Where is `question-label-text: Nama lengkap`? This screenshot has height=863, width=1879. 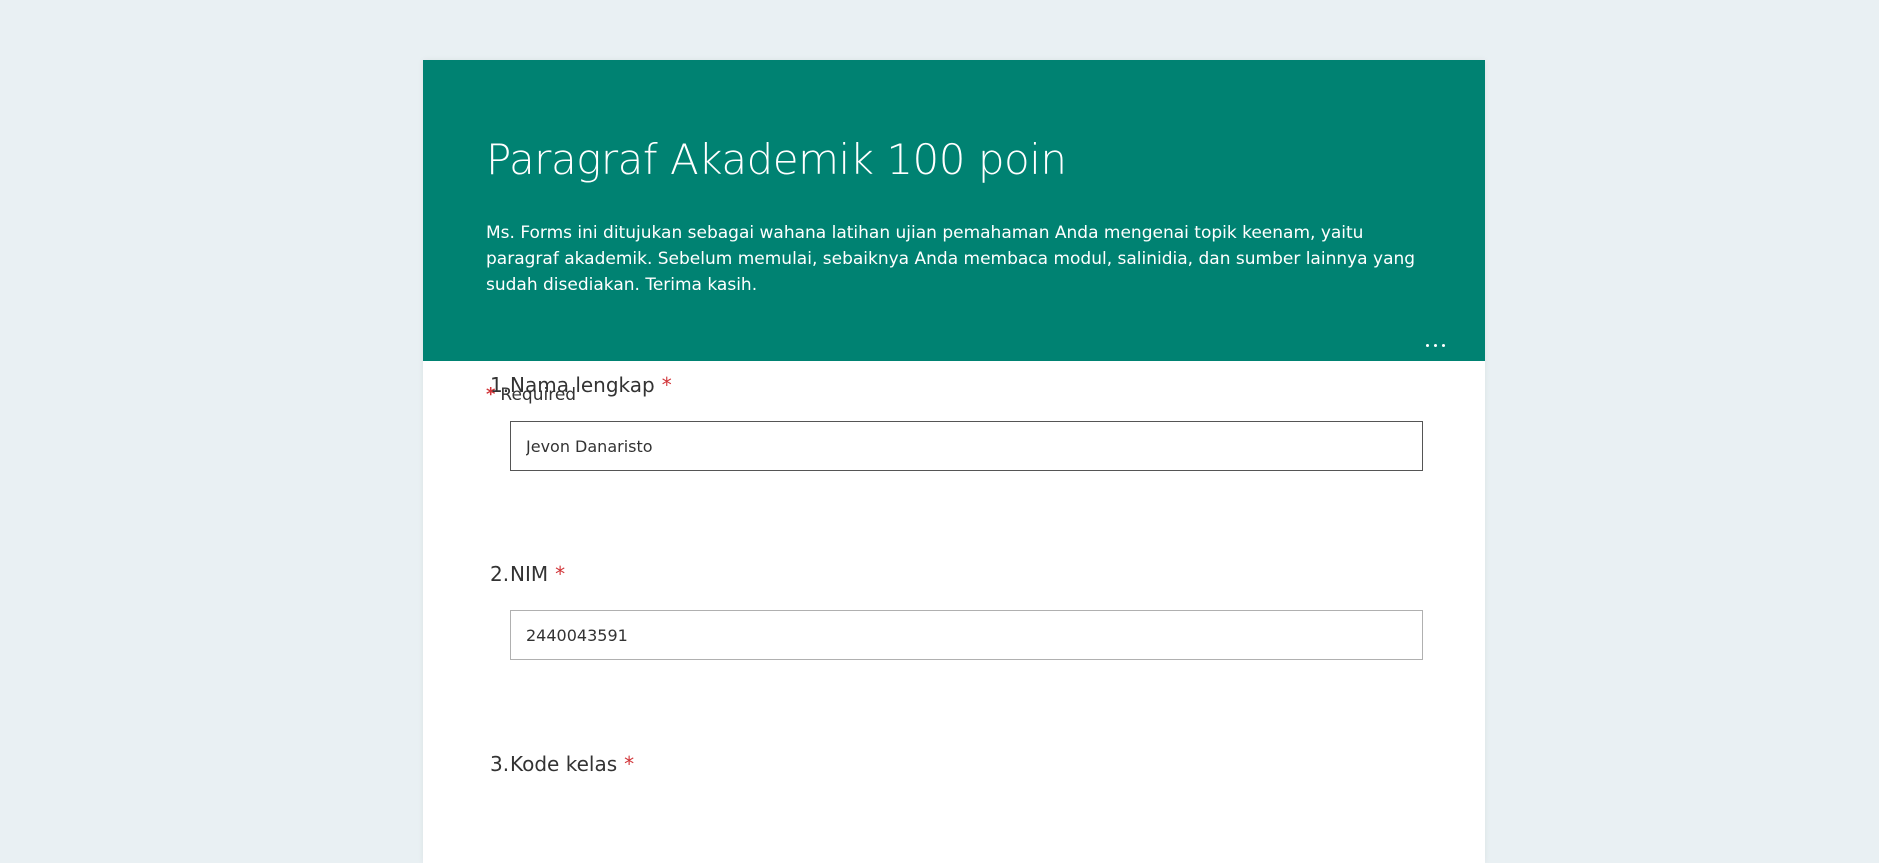
question-label-text: Nama lengkap is located at coordinates (582, 385).